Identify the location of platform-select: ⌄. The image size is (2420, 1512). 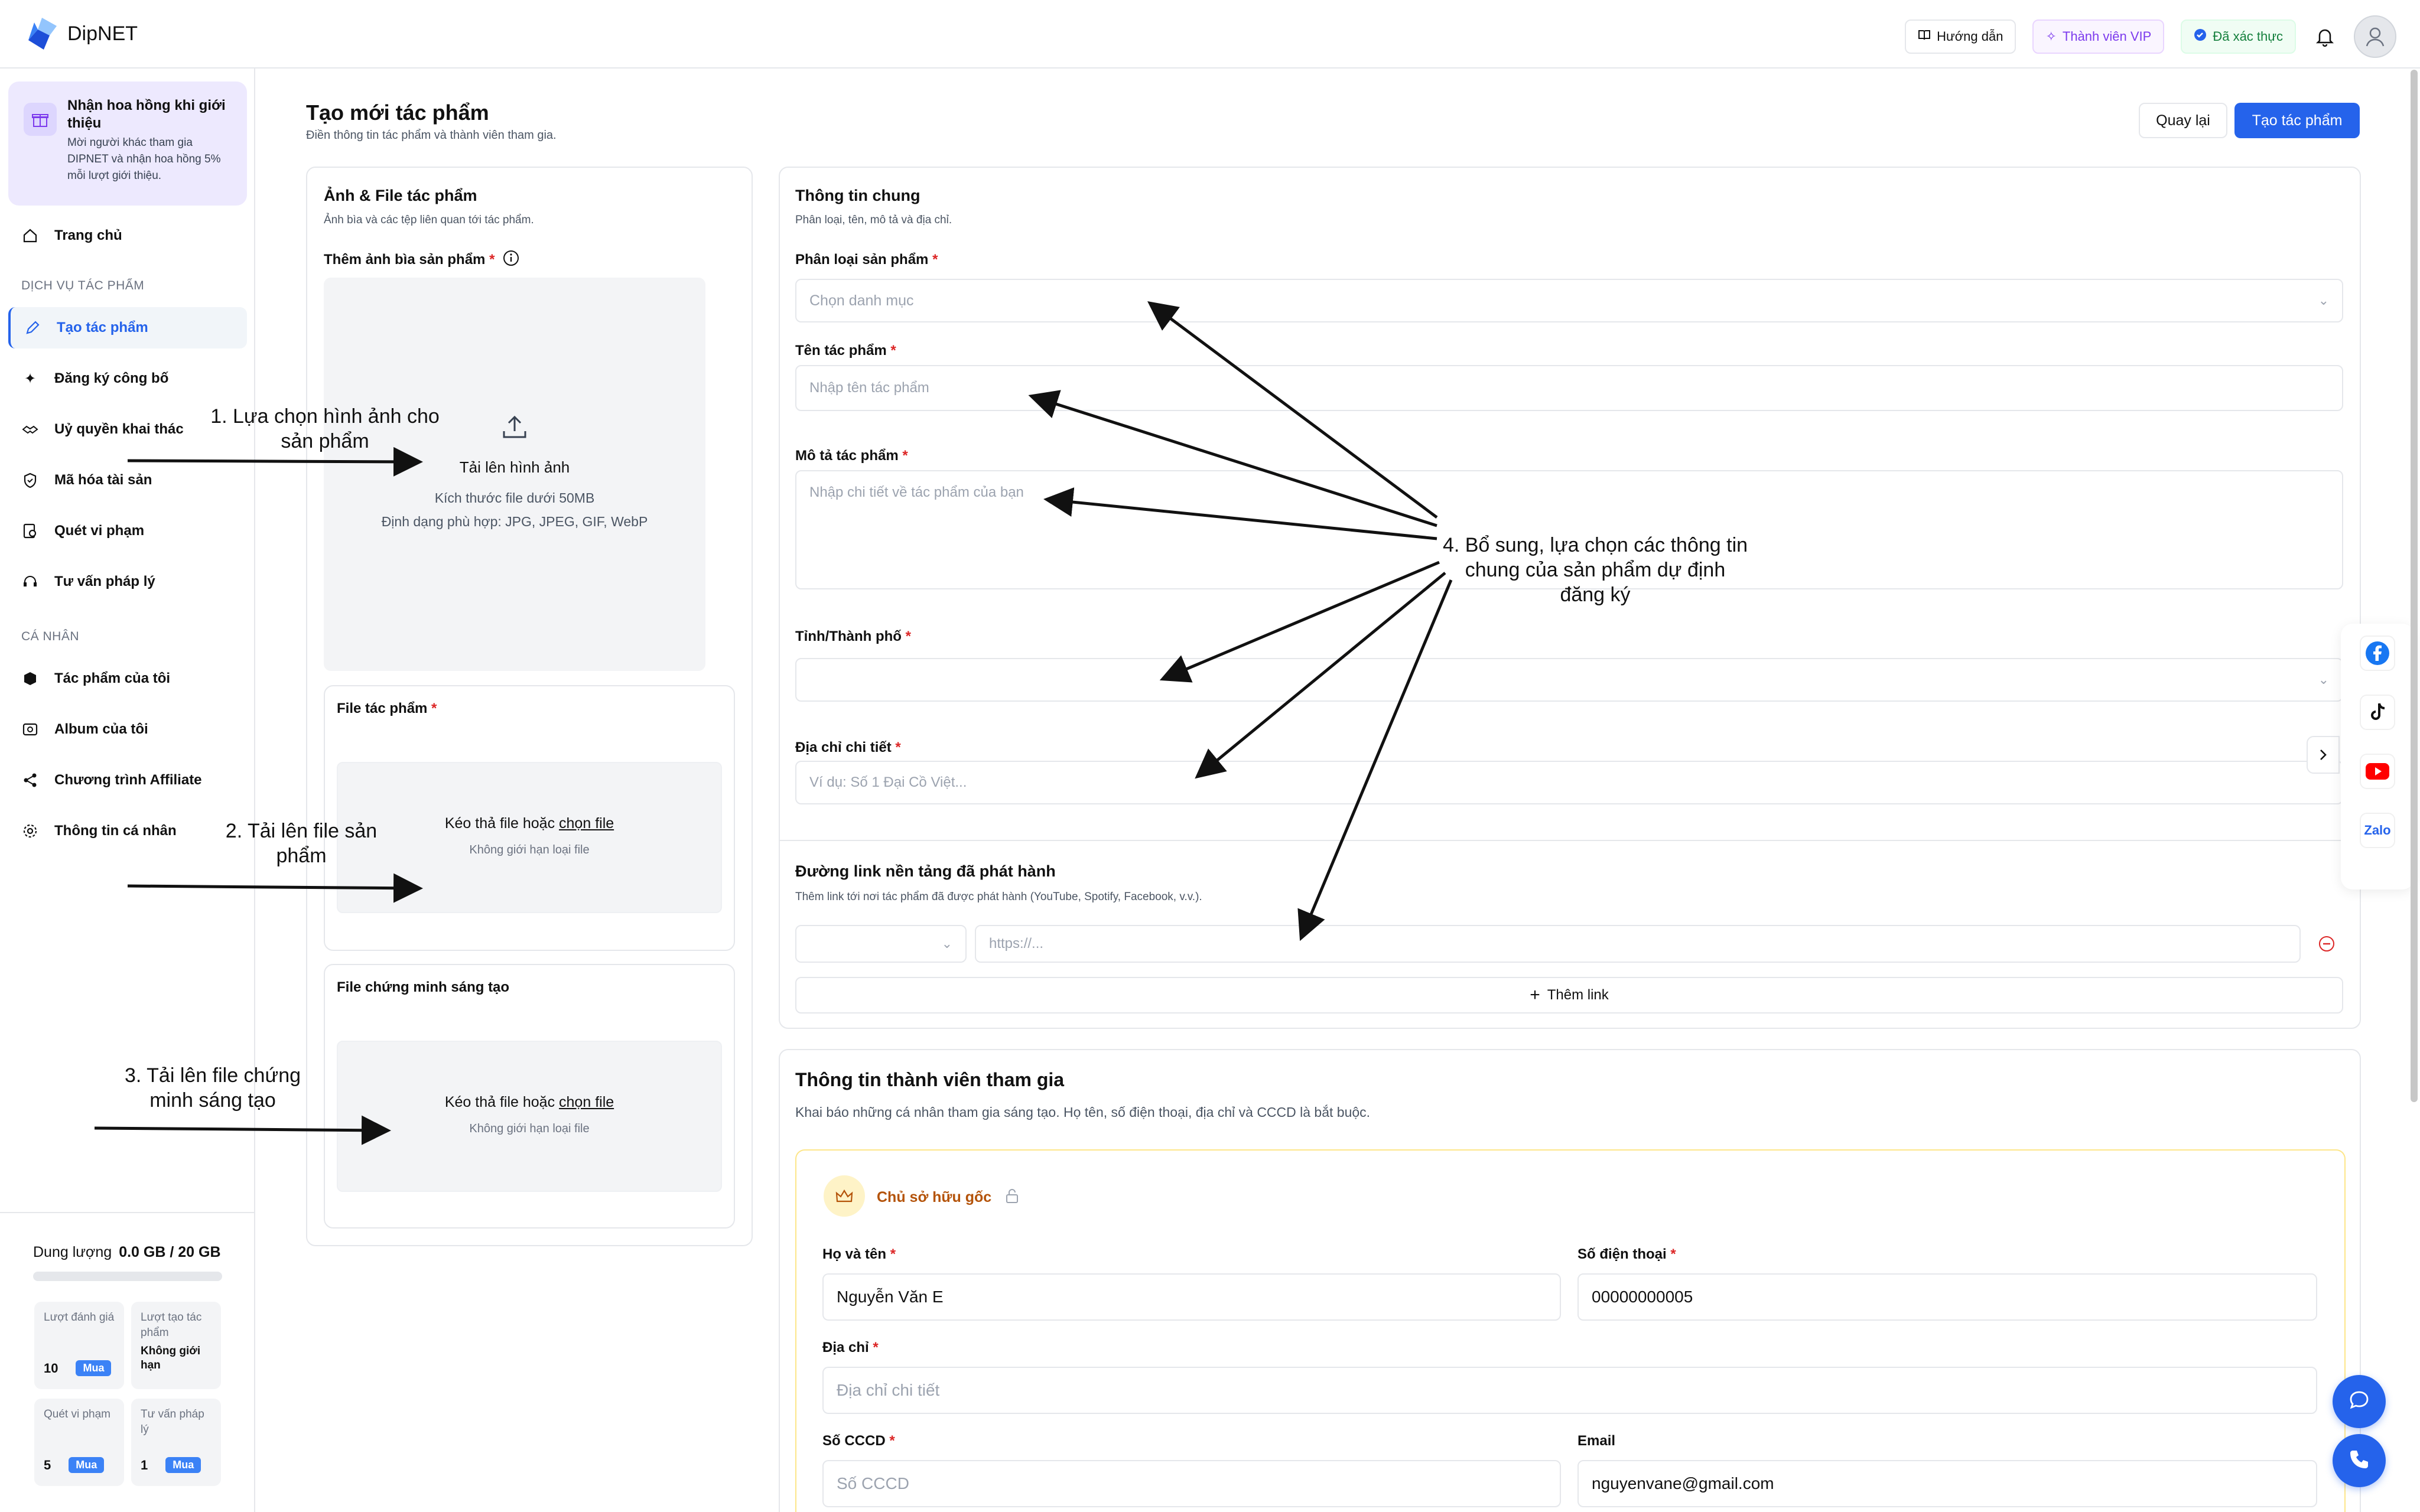
(881, 944).